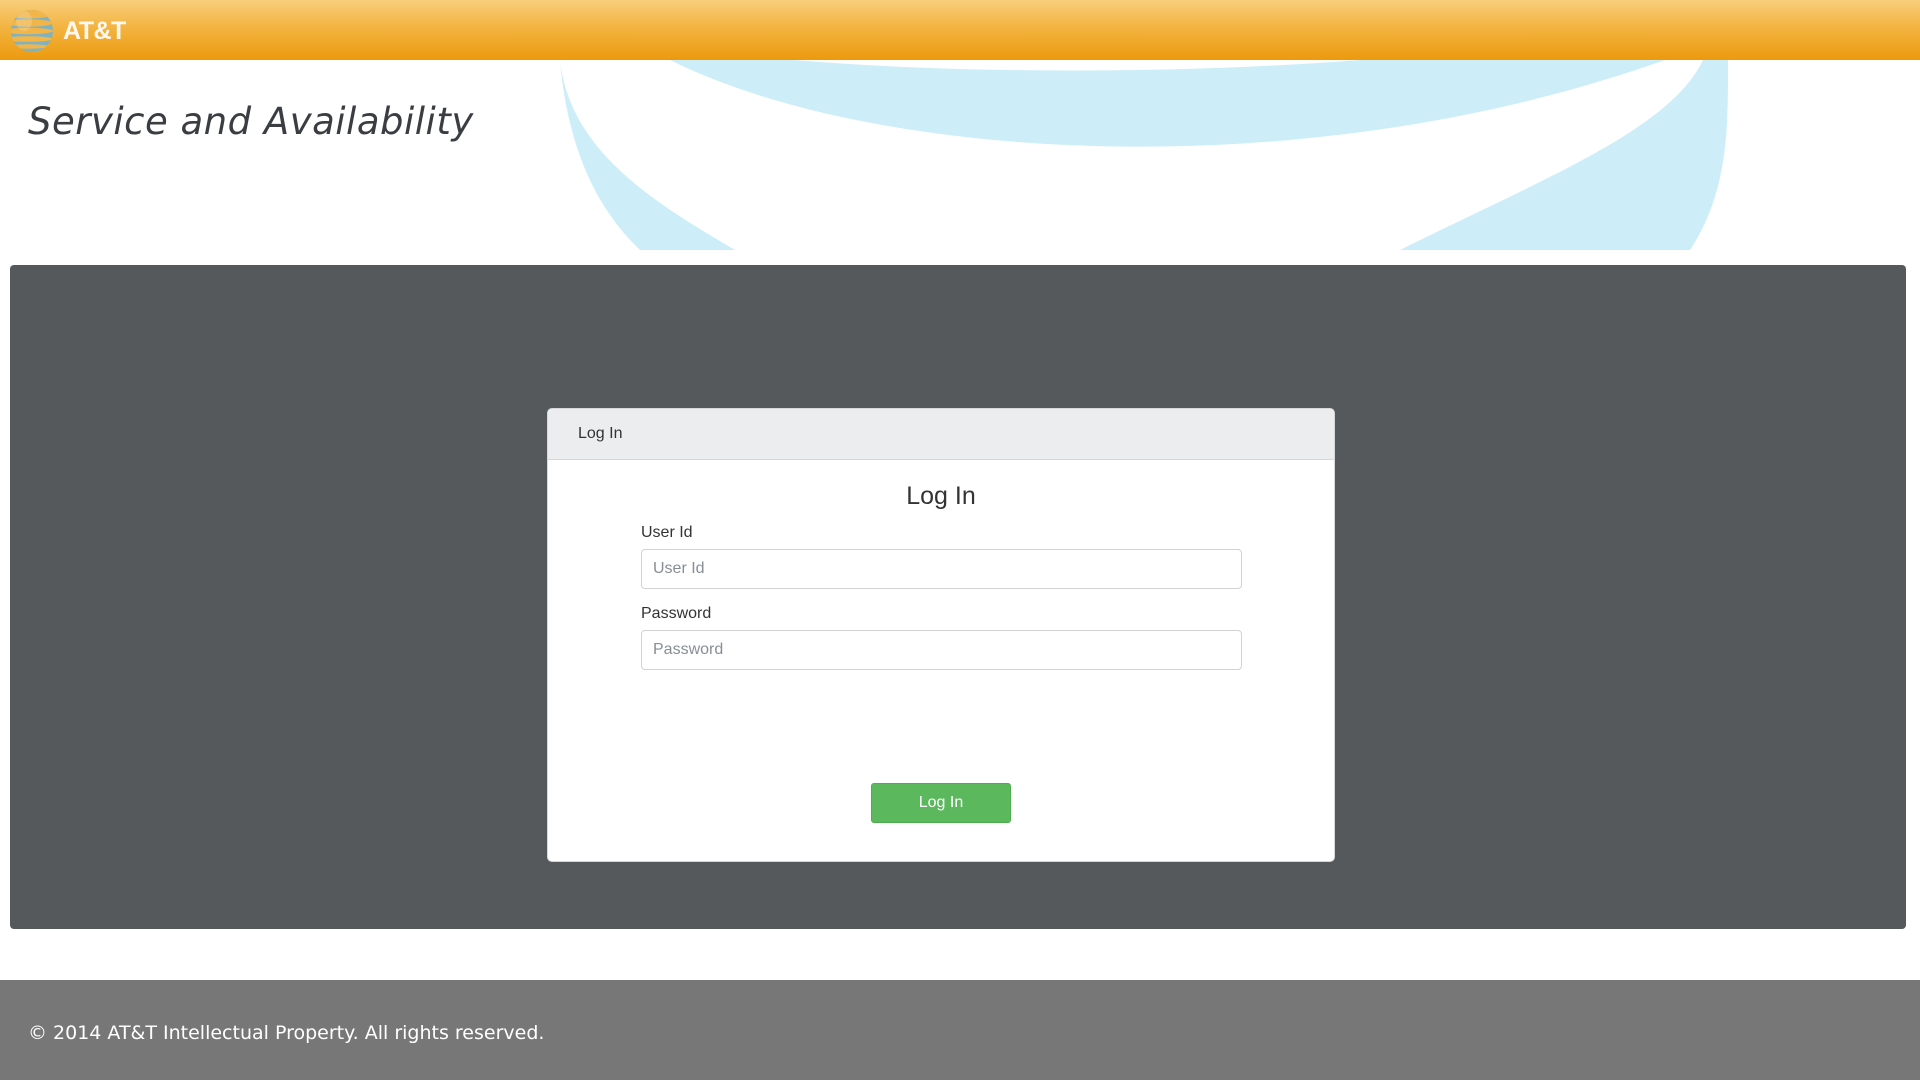 Image resolution: width=1920 pixels, height=1080 pixels. What do you see at coordinates (960, 30) in the screenshot?
I see `top-header-bar: AT&T` at bounding box center [960, 30].